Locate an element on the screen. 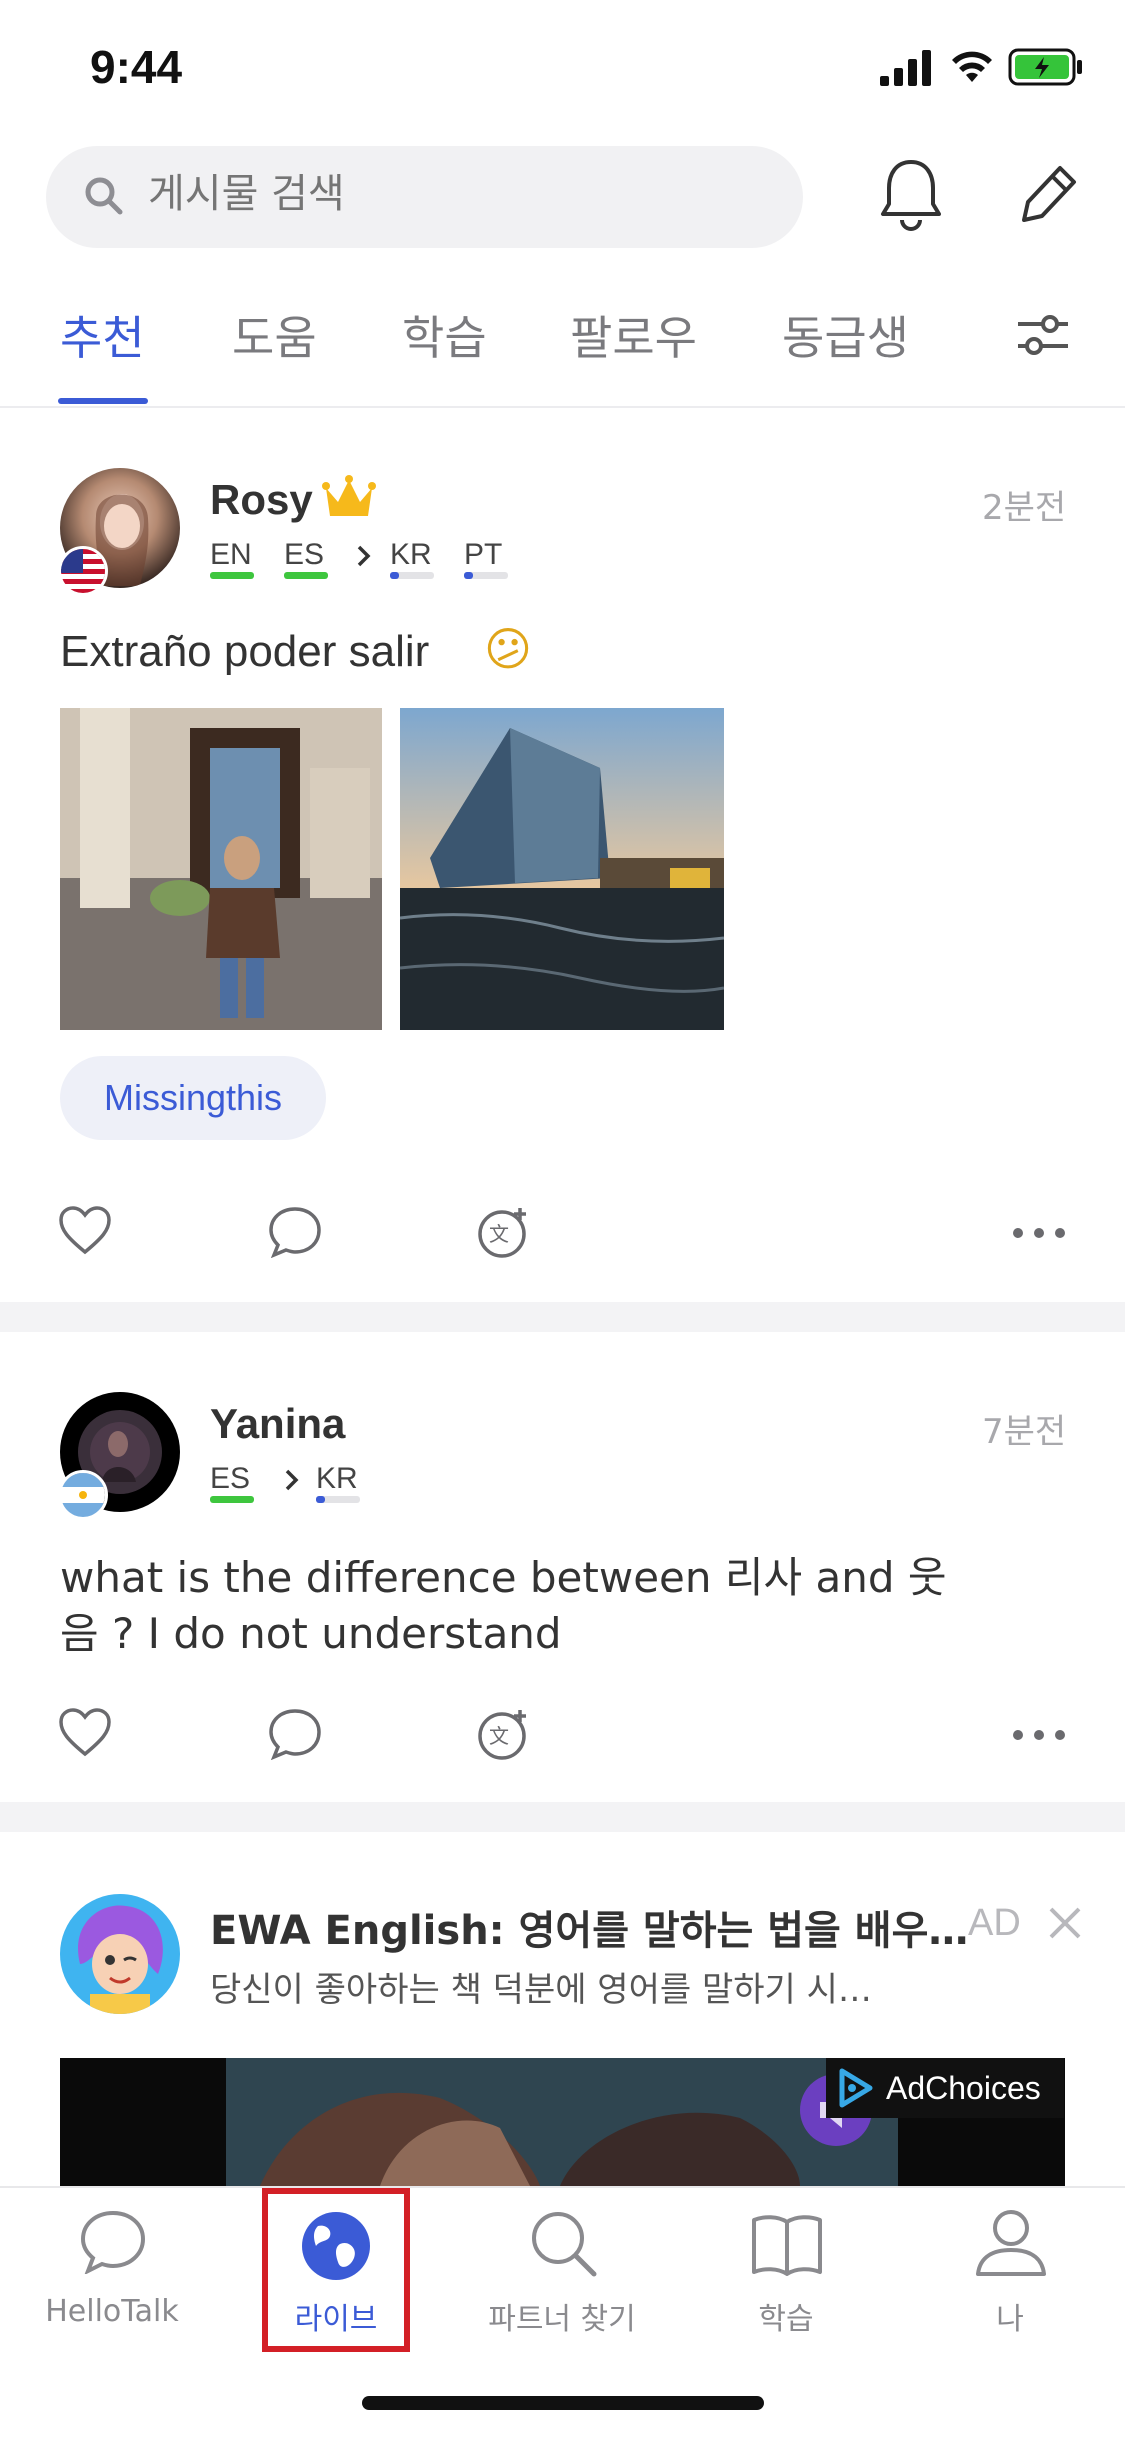 Image resolution: width=1125 pixels, height=2438 pixels. post-tag: Missingthis is located at coordinates (193, 1098).